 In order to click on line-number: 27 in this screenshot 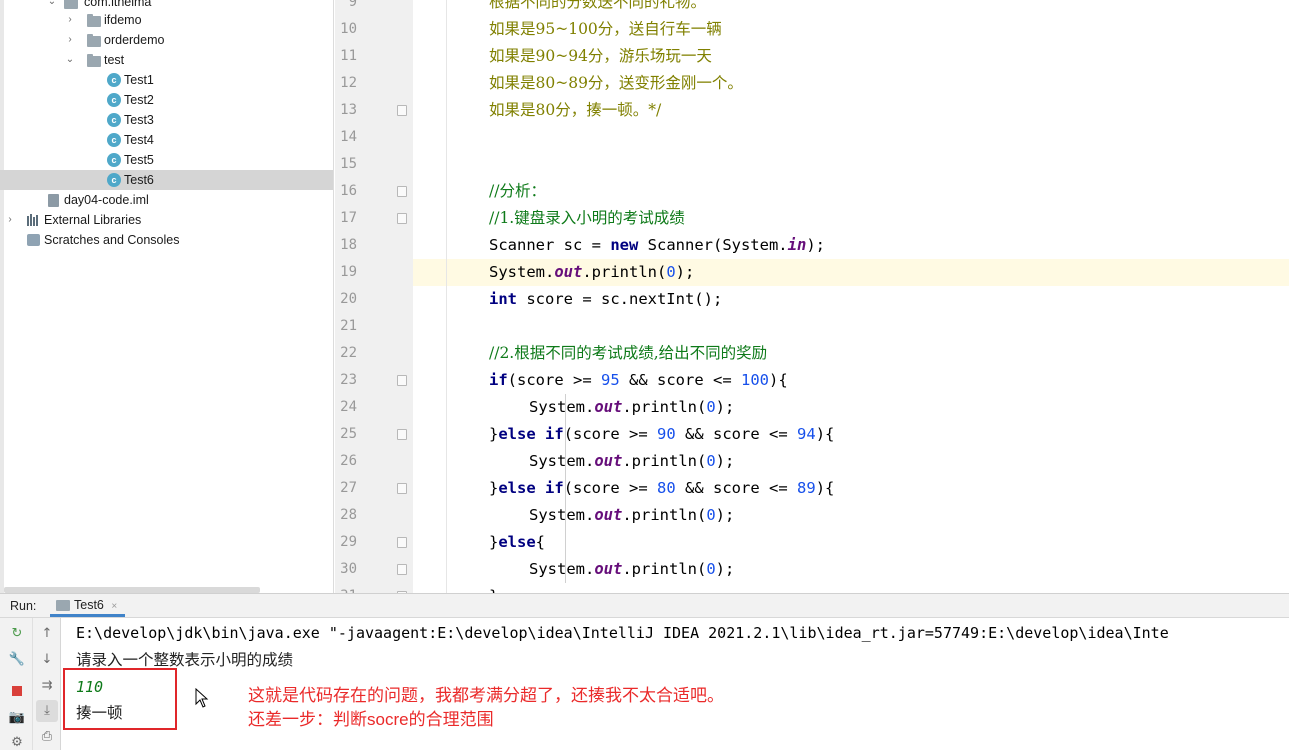, I will do `click(348, 488)`.